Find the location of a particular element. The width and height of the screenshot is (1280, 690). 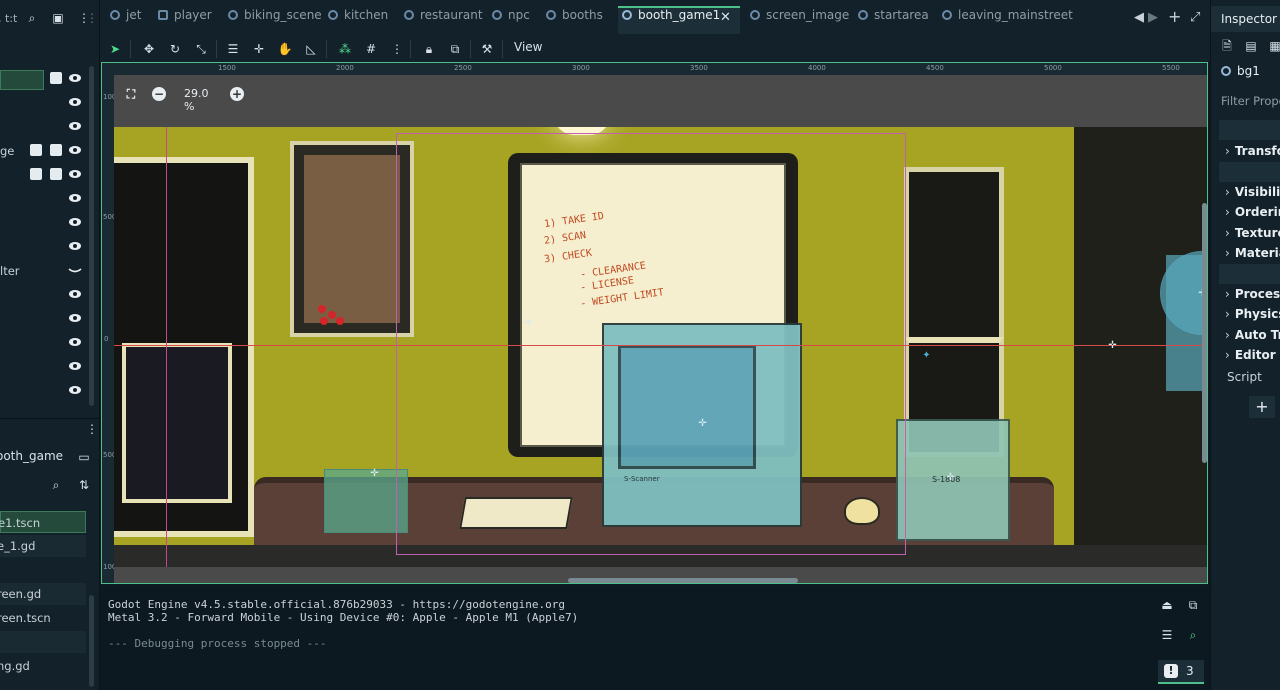

section-auto-translate: Auto Tra is located at coordinates (1252, 335).